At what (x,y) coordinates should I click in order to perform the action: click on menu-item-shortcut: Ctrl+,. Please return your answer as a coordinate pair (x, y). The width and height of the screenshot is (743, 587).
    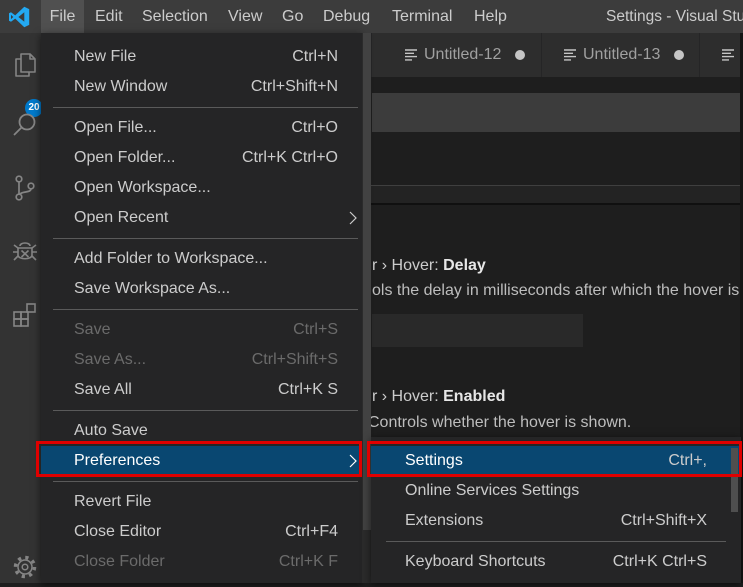
    Looking at the image, I should click on (687, 460).